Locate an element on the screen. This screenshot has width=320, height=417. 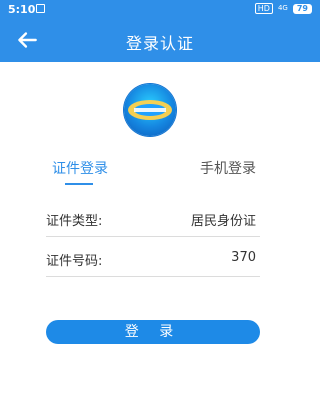
tab-id-login: 证件登录 is located at coordinates (80, 168).